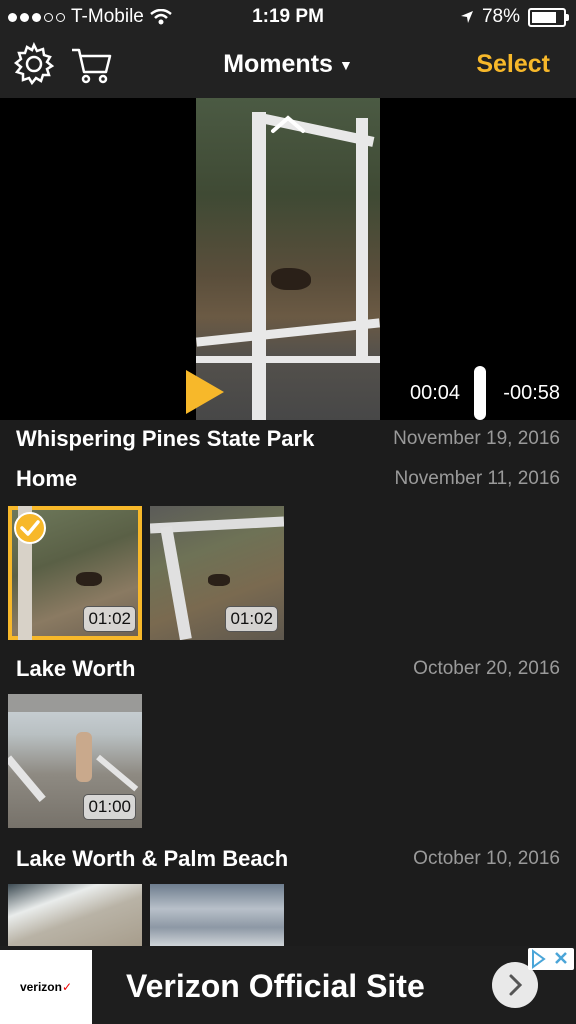  Describe the element at coordinates (486, 858) in the screenshot. I see `section-date: October 10, 2016` at that location.